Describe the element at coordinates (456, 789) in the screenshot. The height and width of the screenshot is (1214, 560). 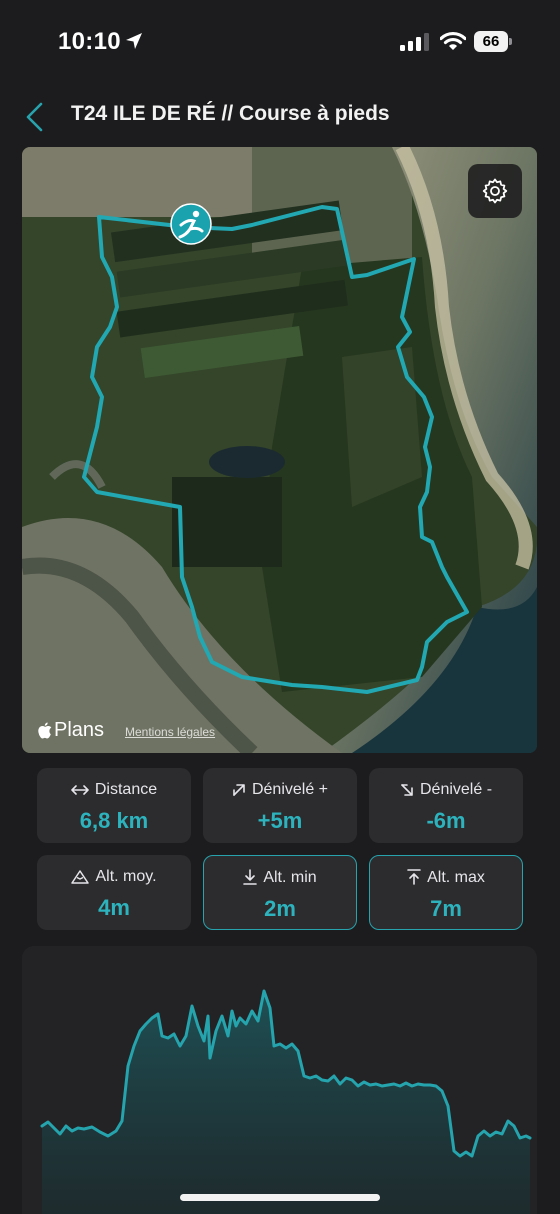
I see `stat-label: Dénivelé -` at that location.